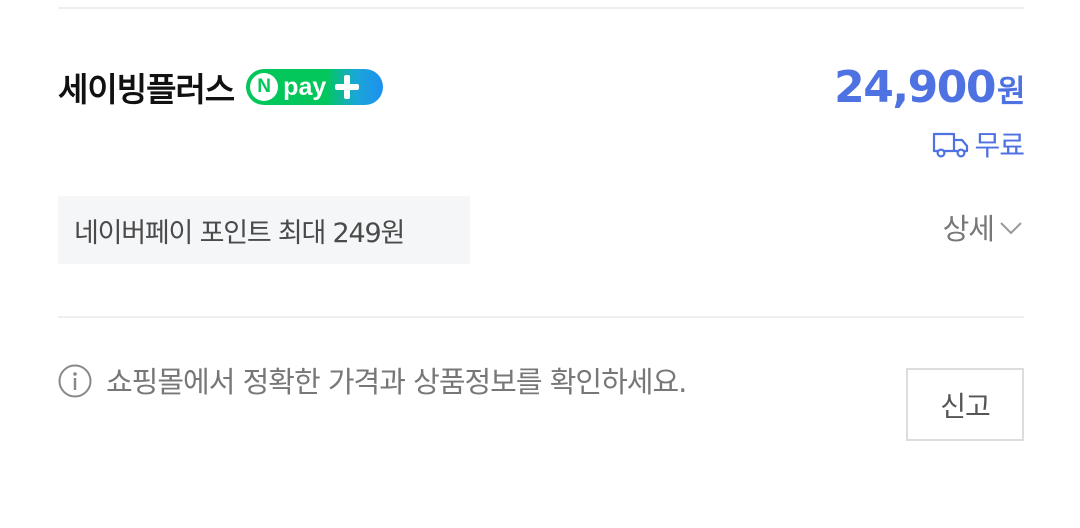 The width and height of the screenshot is (1080, 528). I want to click on section-divider, so click(541, 317).